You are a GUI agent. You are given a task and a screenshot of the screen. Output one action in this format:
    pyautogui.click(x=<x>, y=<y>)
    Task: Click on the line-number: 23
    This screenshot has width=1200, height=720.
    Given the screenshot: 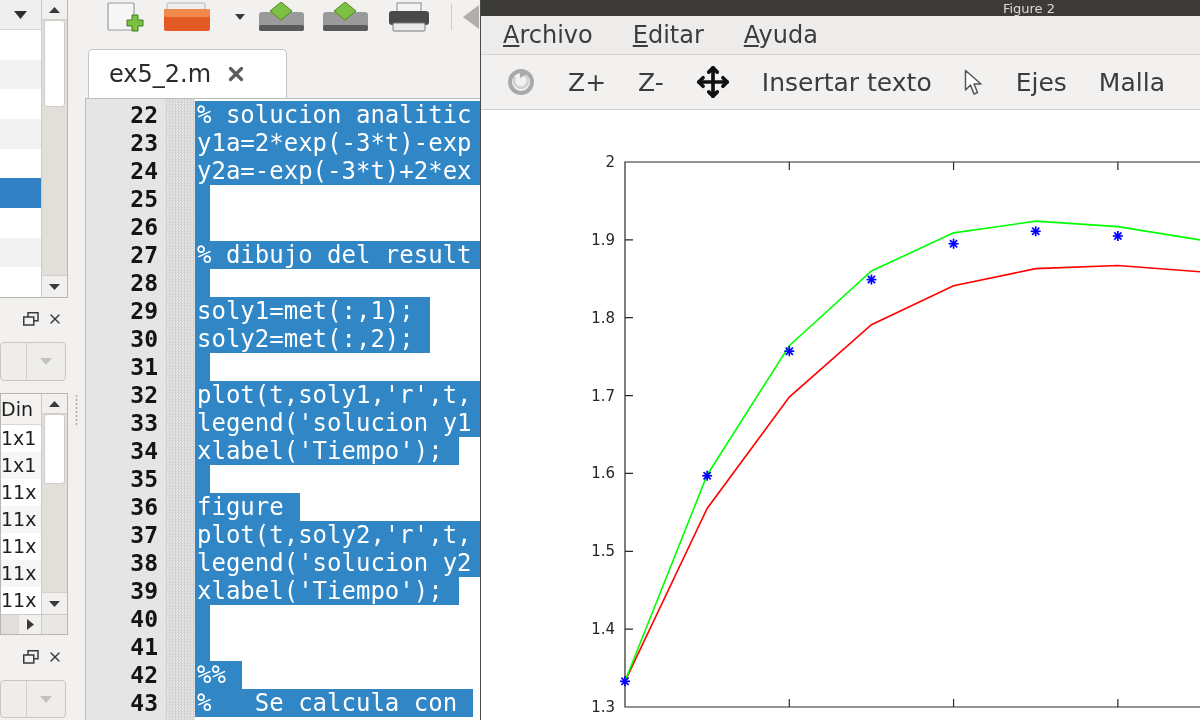 What is the action you would take?
    pyautogui.click(x=144, y=143)
    